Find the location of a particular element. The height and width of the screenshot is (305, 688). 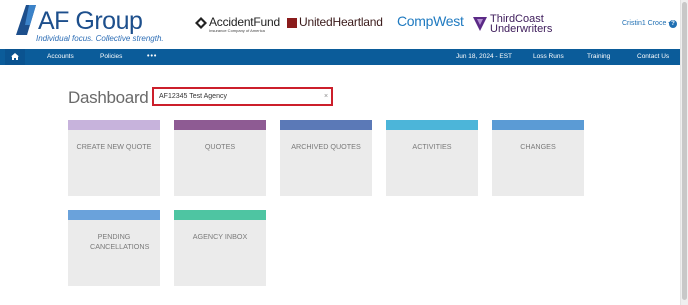

tile-label: QUOTES is located at coordinates (220, 146).